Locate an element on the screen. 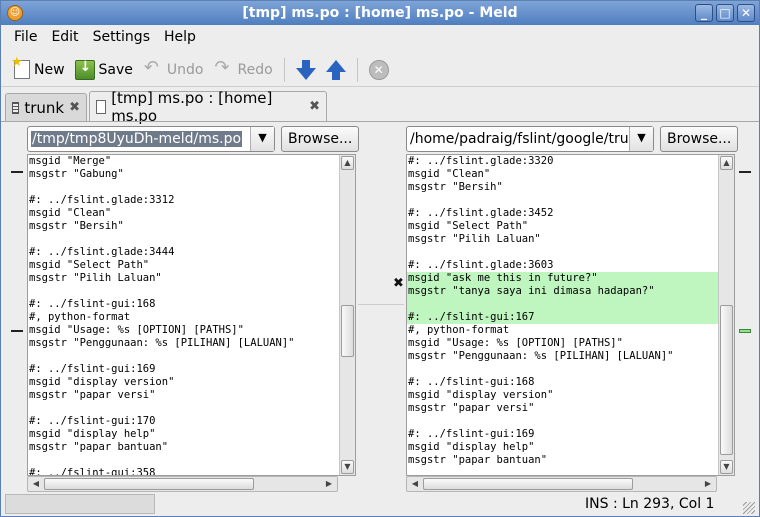  meld-icon: ☺ is located at coordinates (15, 13).